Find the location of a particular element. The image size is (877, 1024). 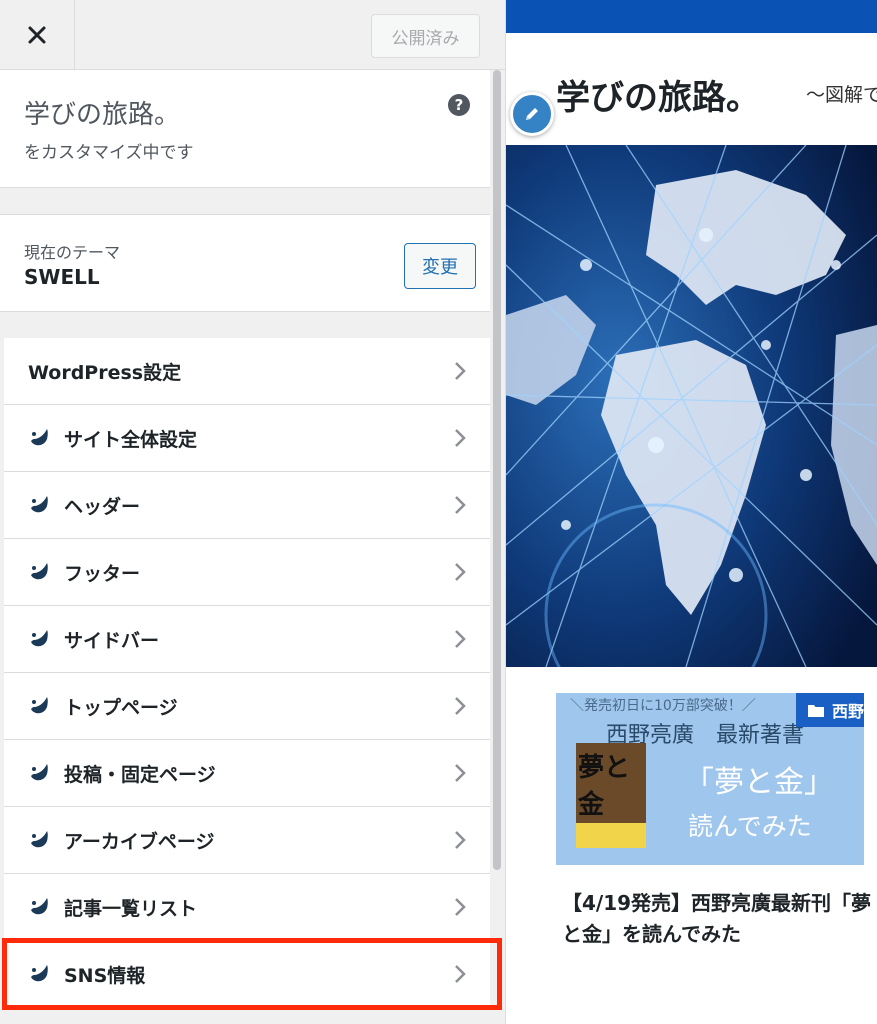

help-icon: ? is located at coordinates (459, 105).